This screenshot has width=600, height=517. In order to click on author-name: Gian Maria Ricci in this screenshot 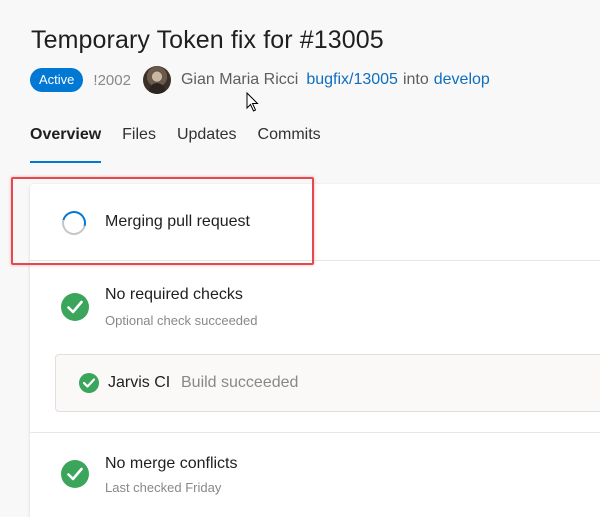, I will do `click(239, 80)`.